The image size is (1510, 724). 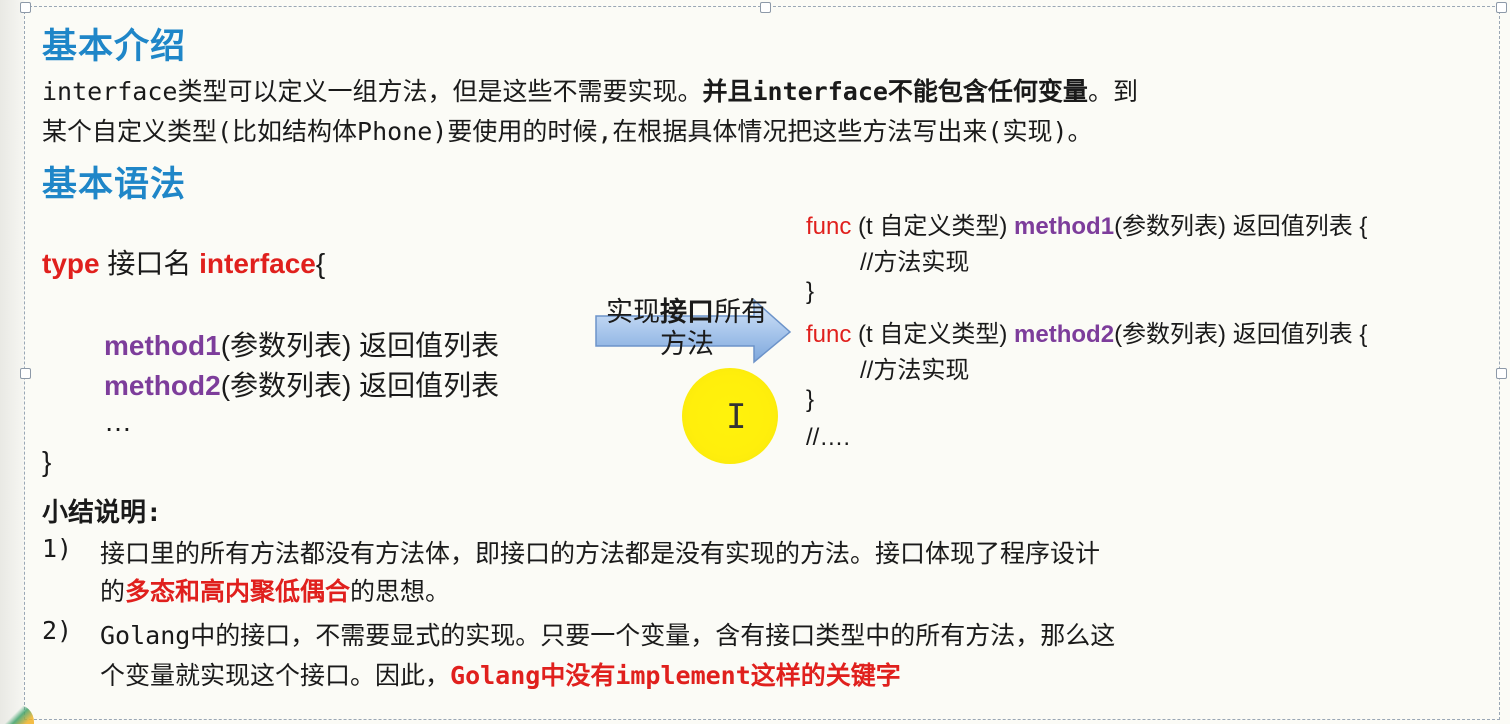 What do you see at coordinates (736, 417) in the screenshot?
I see `text-ibeam-cursor-icon: I` at bounding box center [736, 417].